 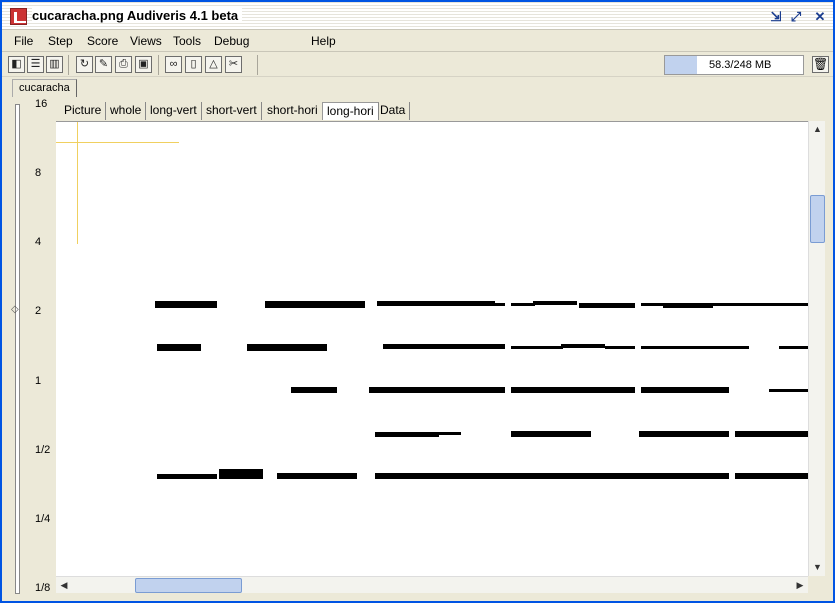 What do you see at coordinates (38, 173) in the screenshot?
I see `scale-label: 8` at bounding box center [38, 173].